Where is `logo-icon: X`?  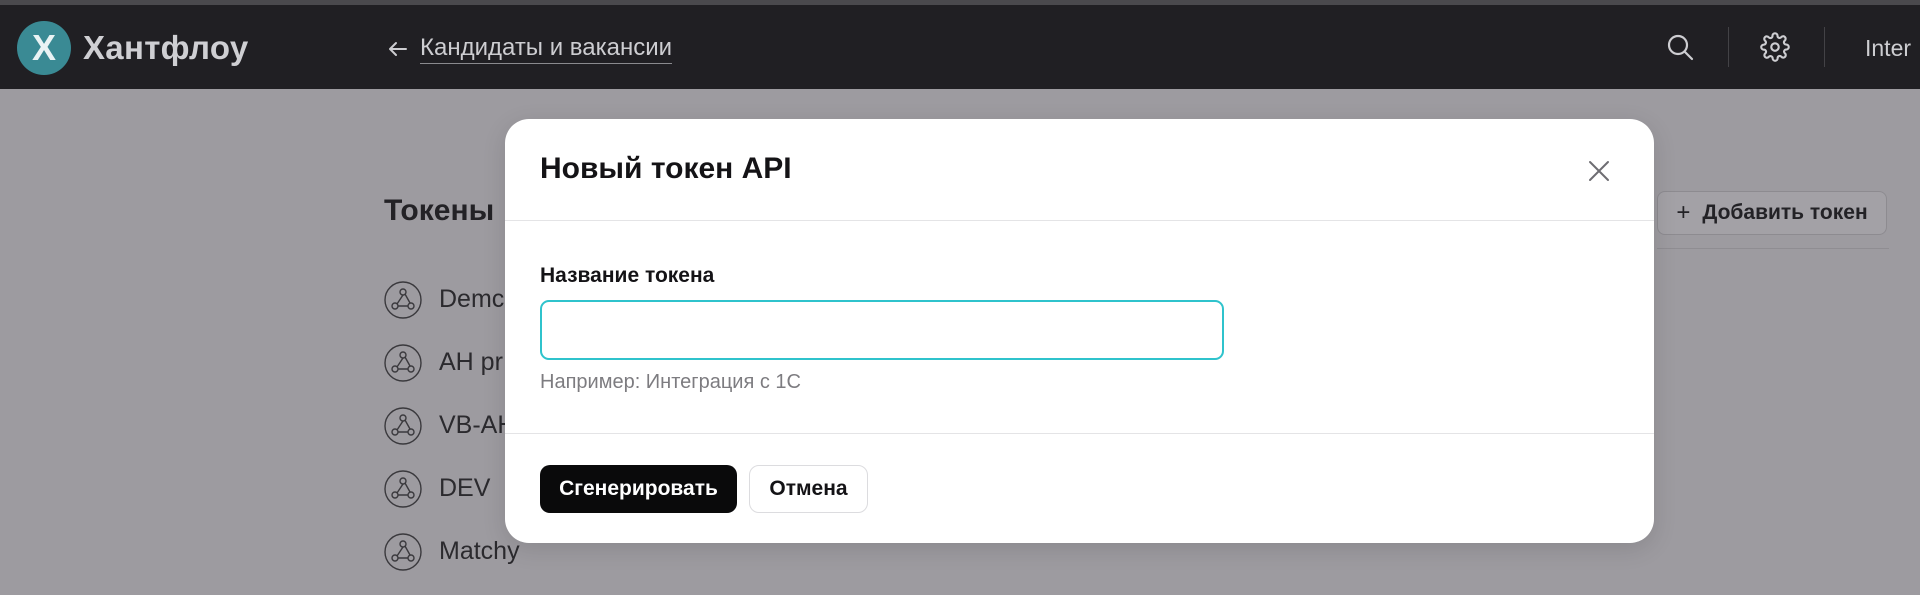 logo-icon: X is located at coordinates (44, 48).